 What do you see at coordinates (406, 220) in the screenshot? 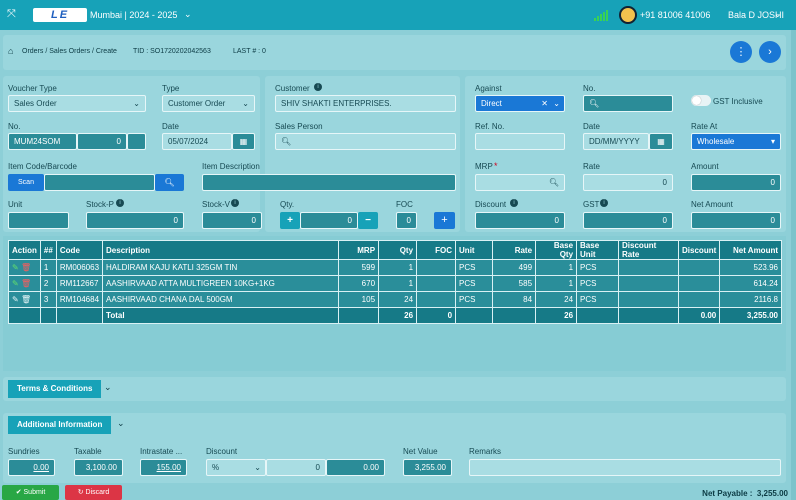
I see `foc-input: 0` at bounding box center [406, 220].